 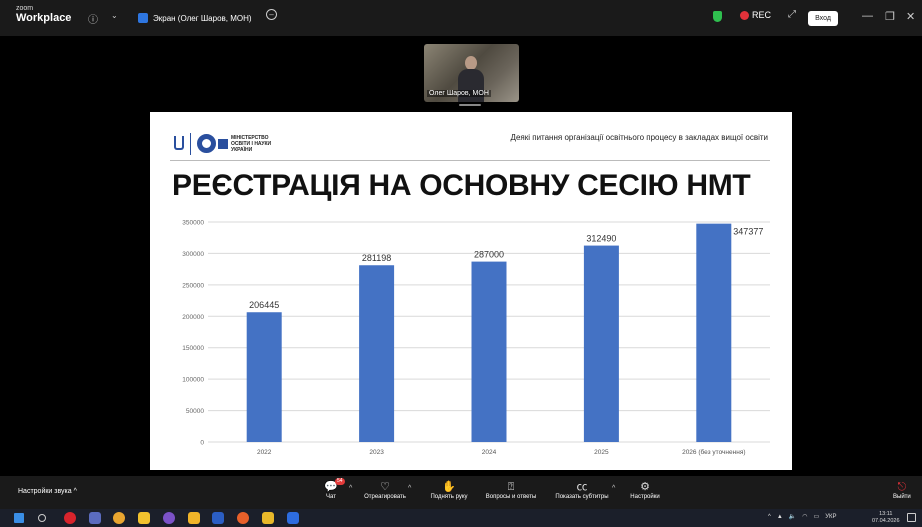 What do you see at coordinates (471, 73) in the screenshot?
I see `participant-video-tile: Олег Шаров, МОН` at bounding box center [471, 73].